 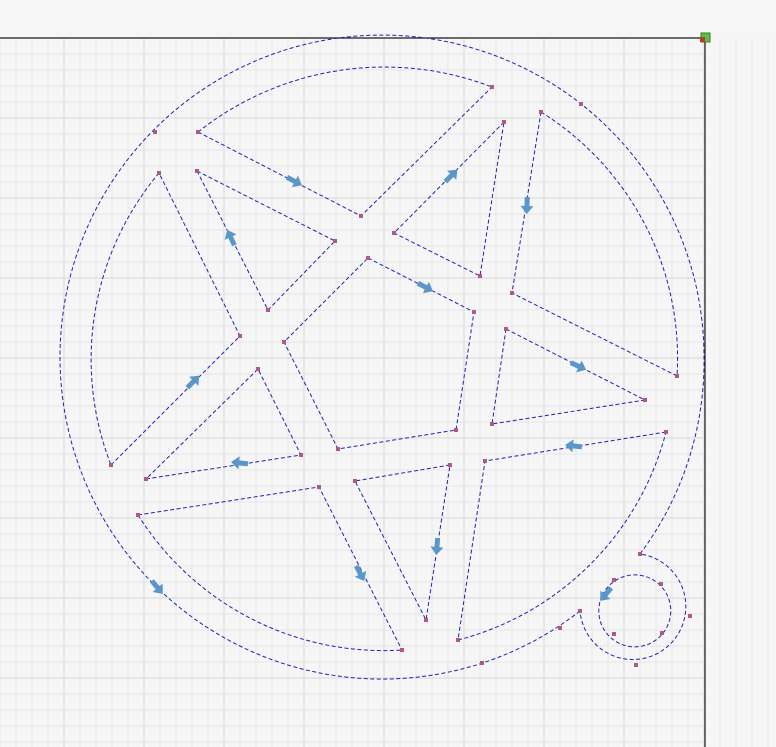 What do you see at coordinates (705, 37) in the screenshot?
I see `origin-marker-icon` at bounding box center [705, 37].